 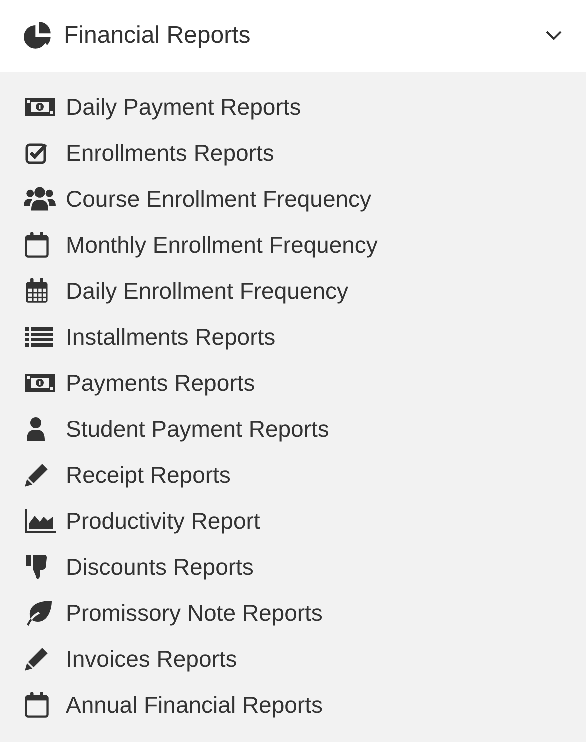 What do you see at coordinates (40, 199) in the screenshot?
I see `users-icon` at bounding box center [40, 199].